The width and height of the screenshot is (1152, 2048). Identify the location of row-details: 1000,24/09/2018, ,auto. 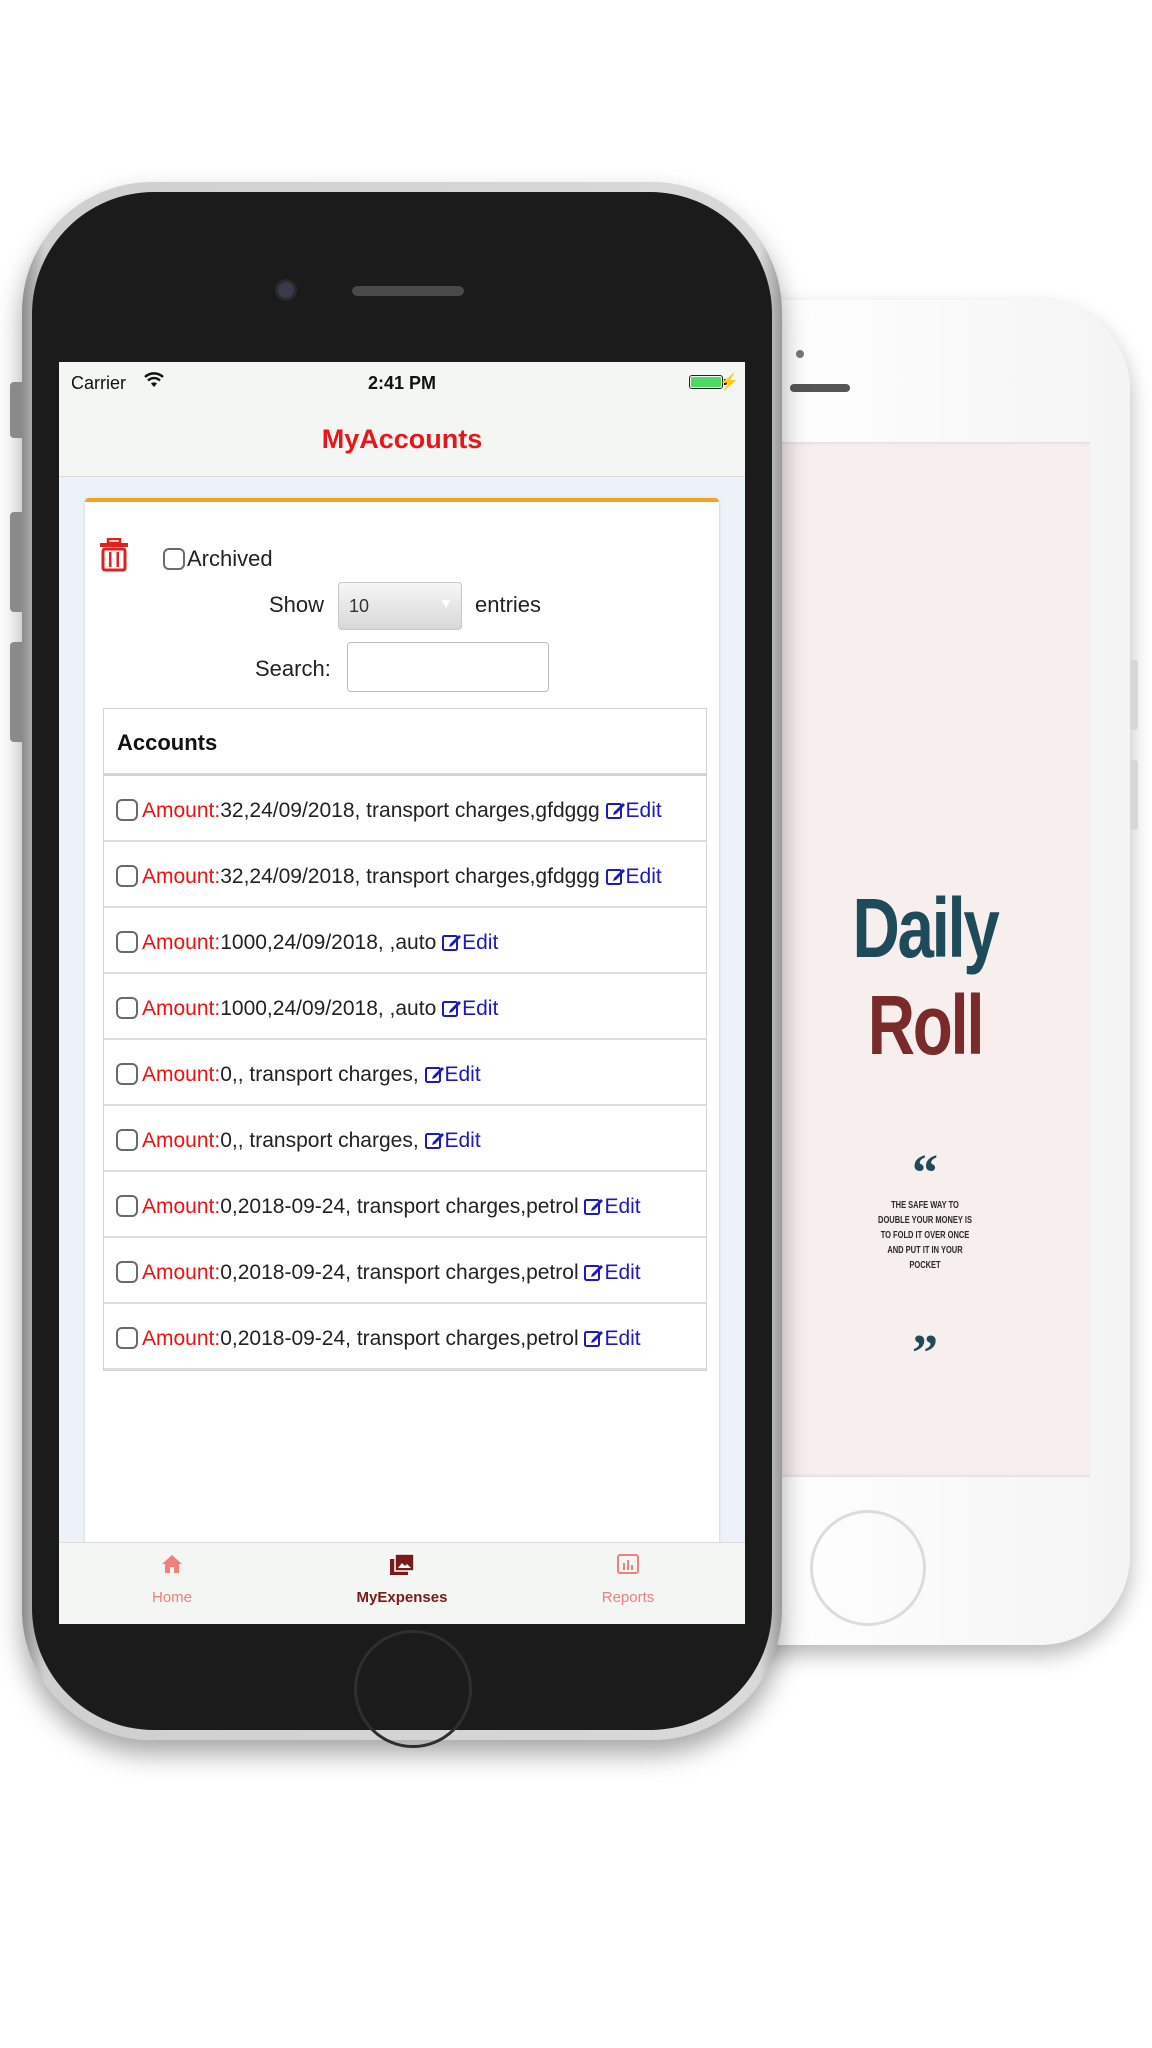
(328, 942).